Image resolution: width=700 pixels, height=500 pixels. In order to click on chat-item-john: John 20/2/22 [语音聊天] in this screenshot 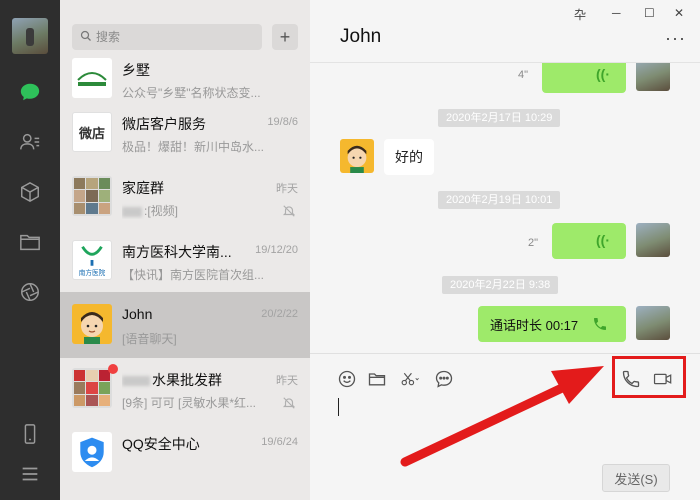, I will do `click(185, 325)`.